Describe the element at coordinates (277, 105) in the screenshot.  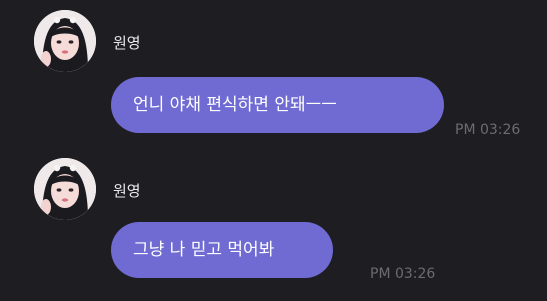
I see `message-bubble: 언니 야채 편식하면 안돼ㅡㅡ` at that location.